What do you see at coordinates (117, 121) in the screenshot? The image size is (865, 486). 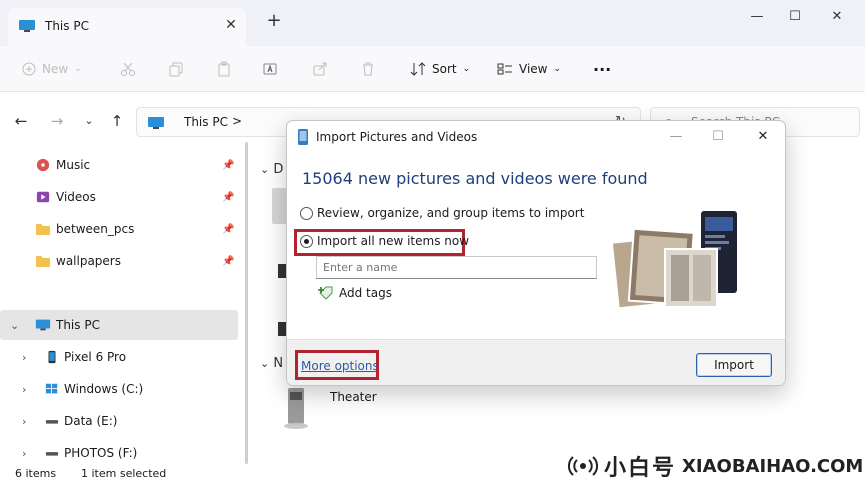 I see `up-button: ↑` at bounding box center [117, 121].